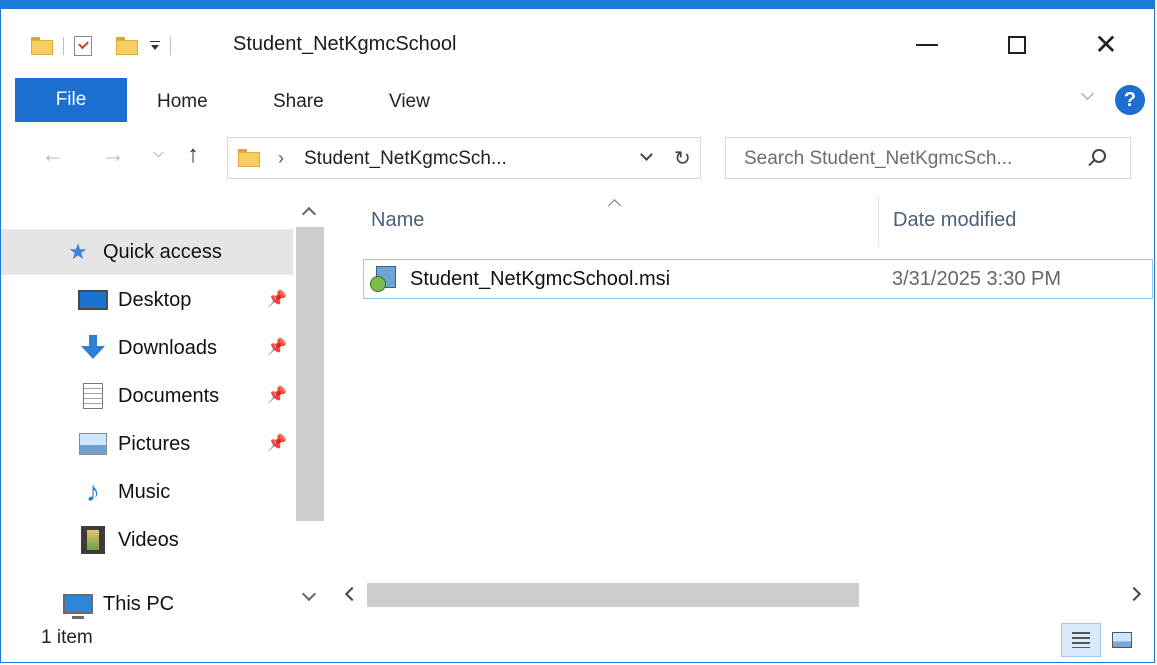 This screenshot has height=665, width=1157. I want to click on msi-installer-icon, so click(385, 279).